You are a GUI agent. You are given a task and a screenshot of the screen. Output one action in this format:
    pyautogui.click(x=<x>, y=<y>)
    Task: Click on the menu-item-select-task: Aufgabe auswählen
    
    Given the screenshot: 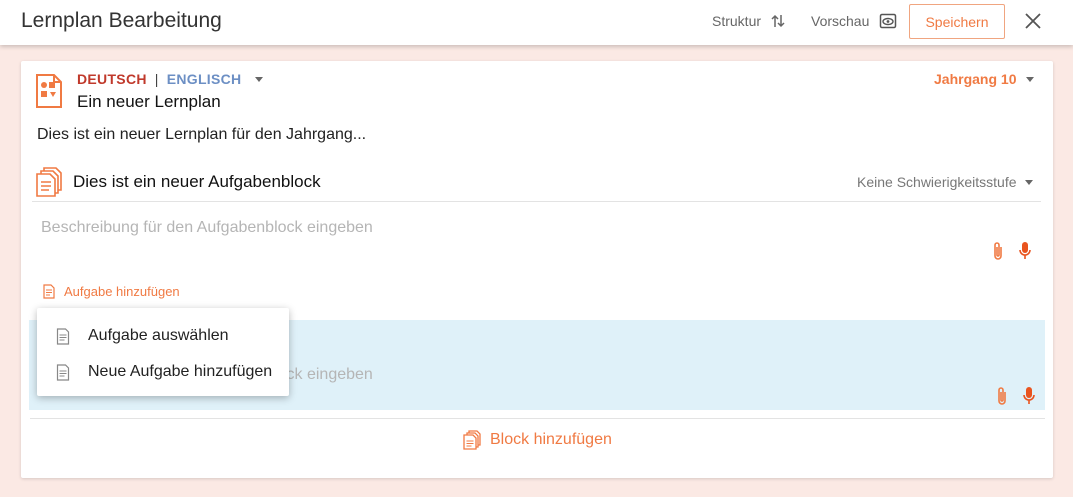 What is the action you would take?
    pyautogui.click(x=163, y=336)
    